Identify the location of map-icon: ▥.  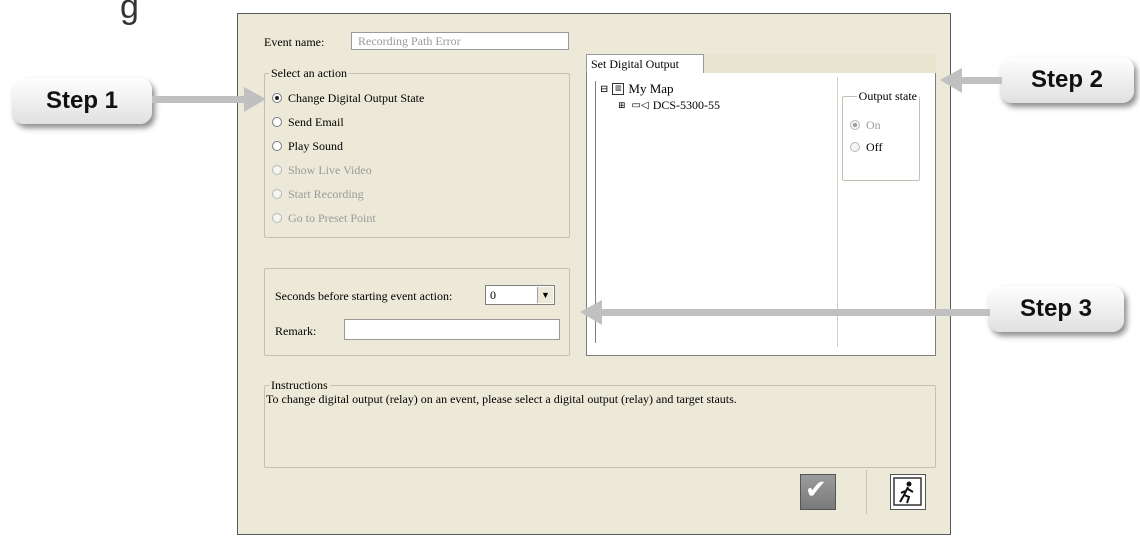
(618, 89).